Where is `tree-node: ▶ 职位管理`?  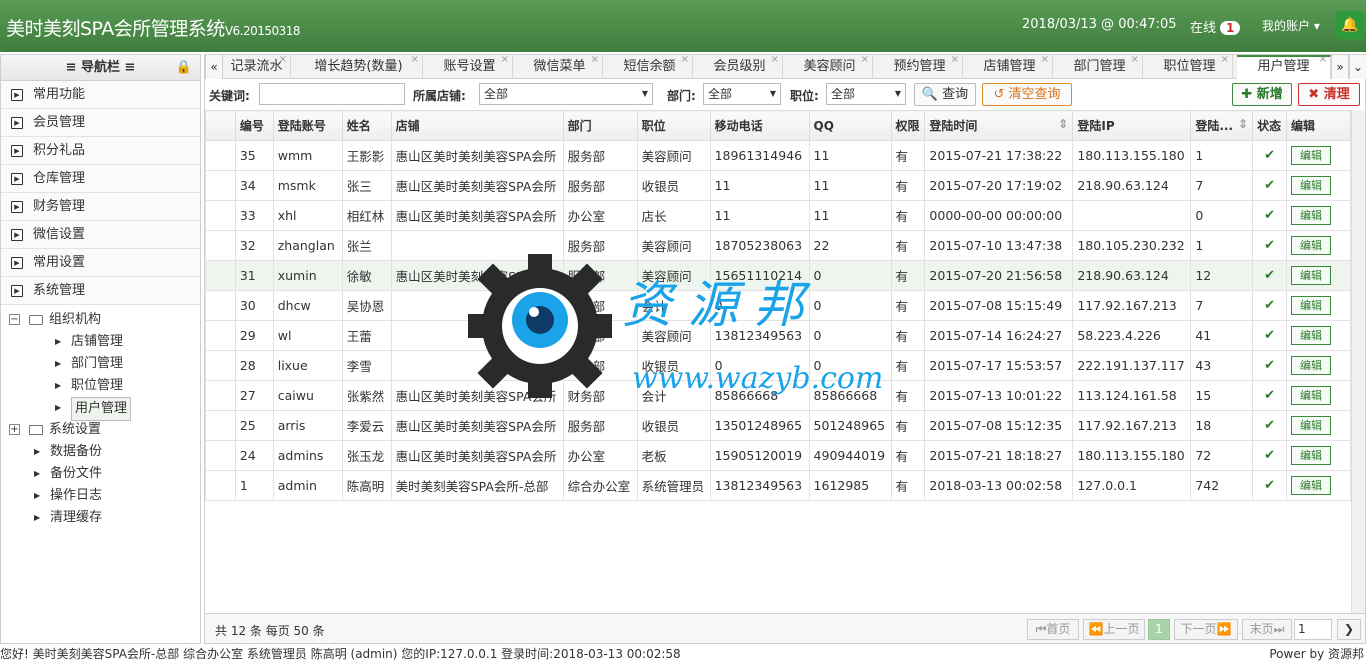 tree-node: ▶ 职位管理 is located at coordinates (100, 386).